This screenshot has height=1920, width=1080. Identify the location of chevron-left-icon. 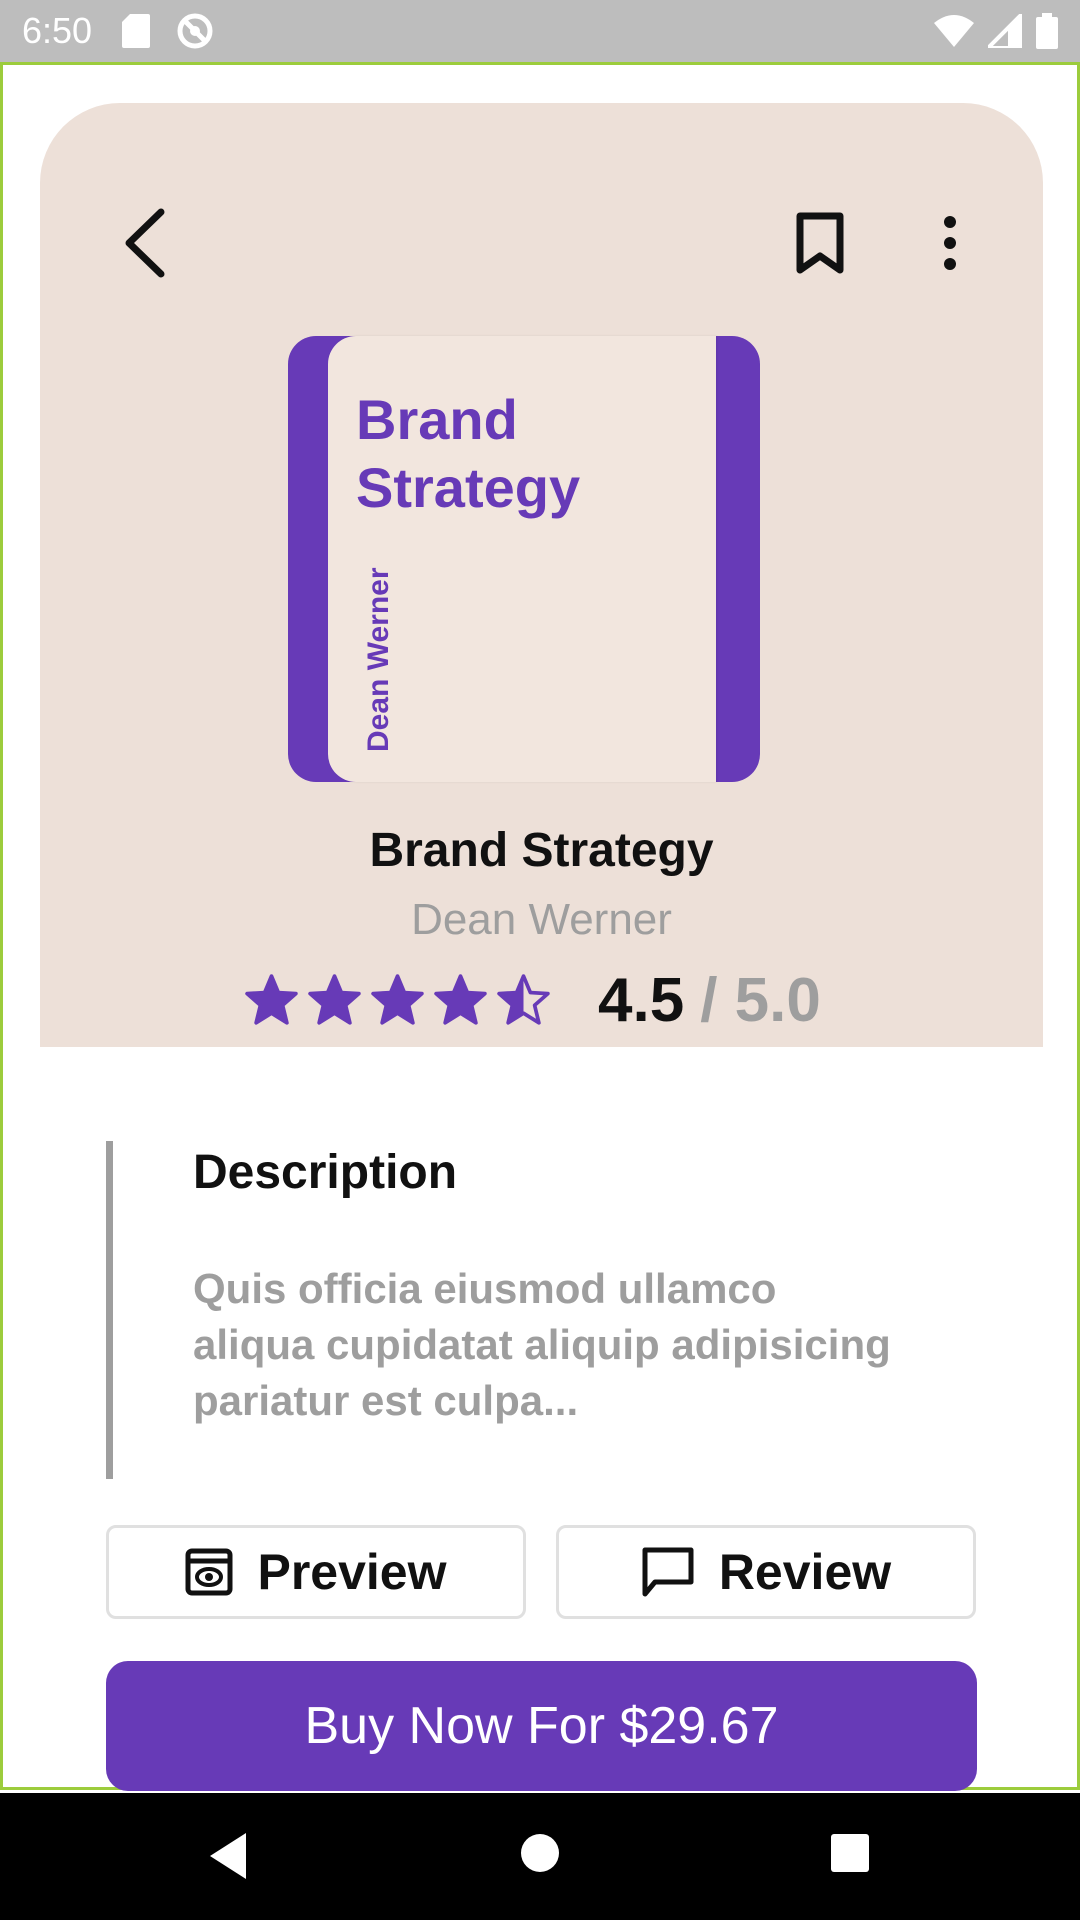
(145, 243).